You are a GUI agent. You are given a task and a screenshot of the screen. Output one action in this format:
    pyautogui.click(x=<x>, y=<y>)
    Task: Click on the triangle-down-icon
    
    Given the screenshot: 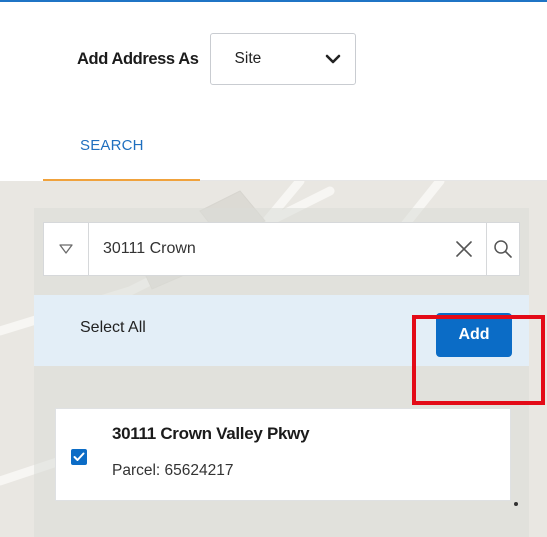 What is the action you would take?
    pyautogui.click(x=66, y=249)
    